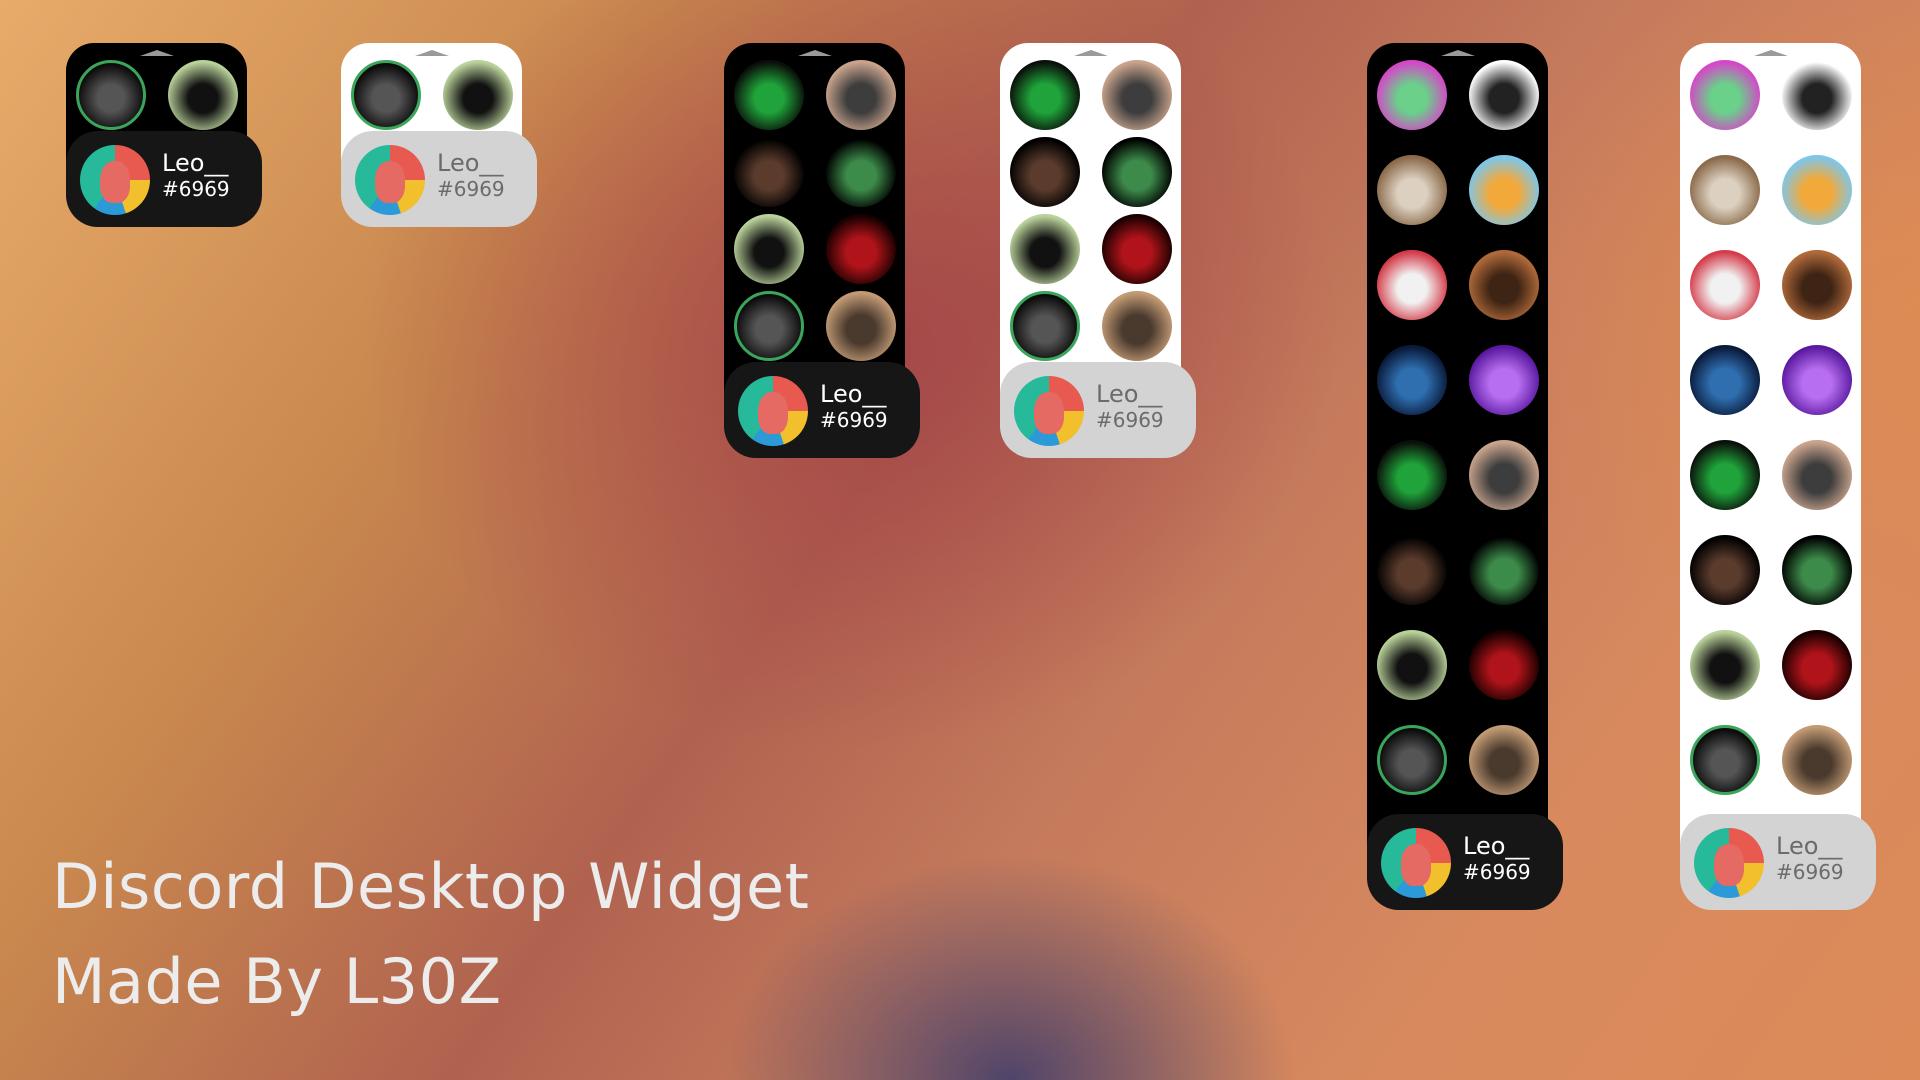  What do you see at coordinates (277, 981) in the screenshot?
I see `caption-line-2: Made By L30Z` at bounding box center [277, 981].